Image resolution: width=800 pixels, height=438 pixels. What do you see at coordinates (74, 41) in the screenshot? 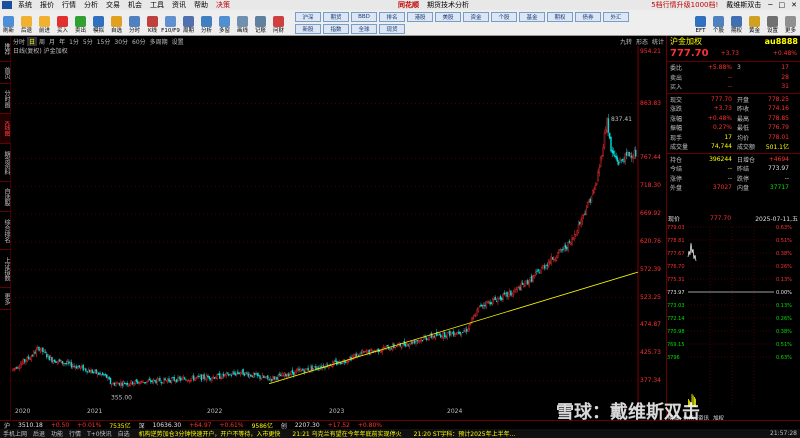
I see `period-1min: 1分` at bounding box center [74, 41].